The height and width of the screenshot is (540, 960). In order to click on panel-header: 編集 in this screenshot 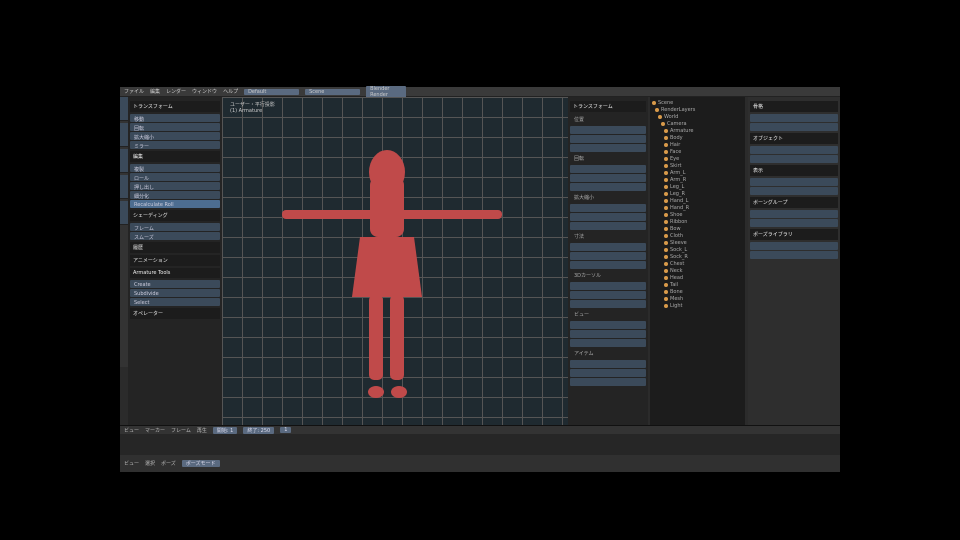, I will do `click(175, 156)`.